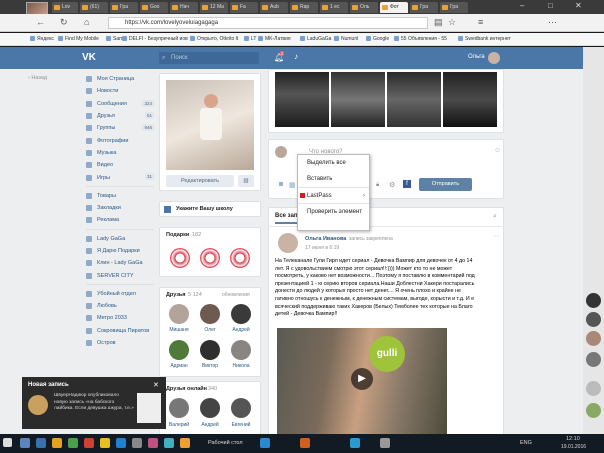 The width and height of the screenshot is (604, 453). I want to click on hub-icon: ≡, so click(480, 22).